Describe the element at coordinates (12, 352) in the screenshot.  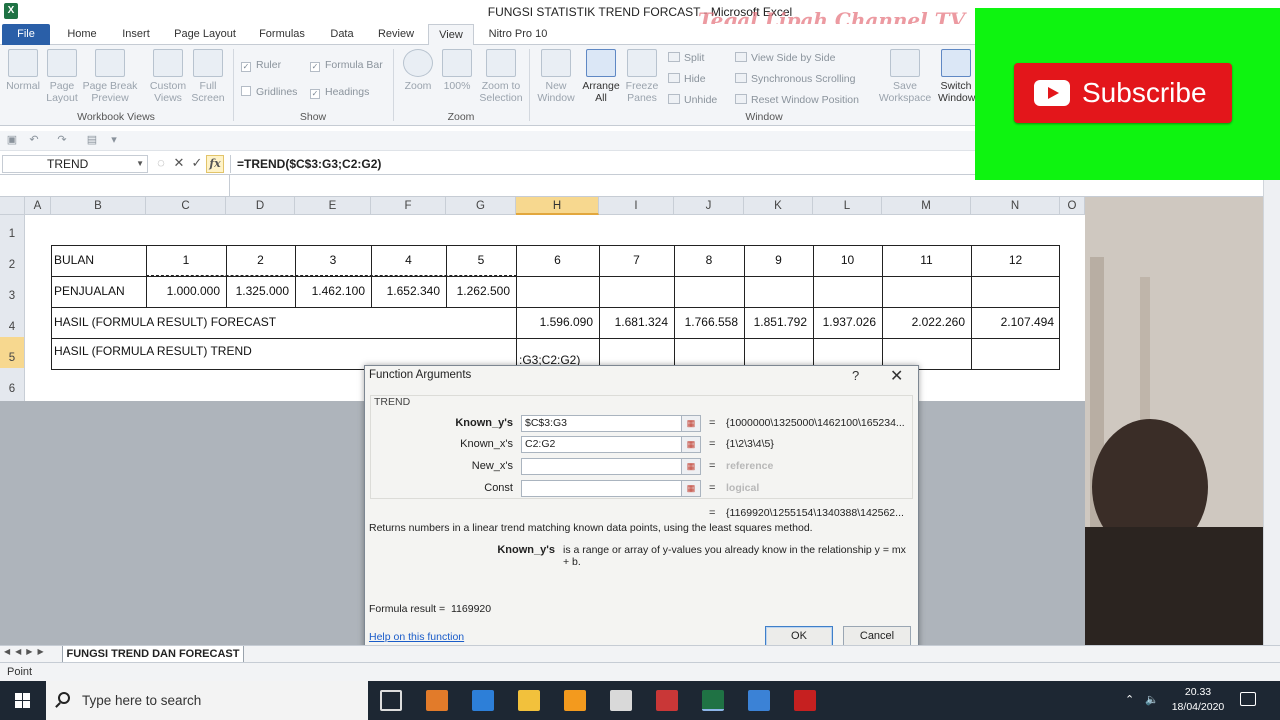
I see `row-header-5: 5` at that location.